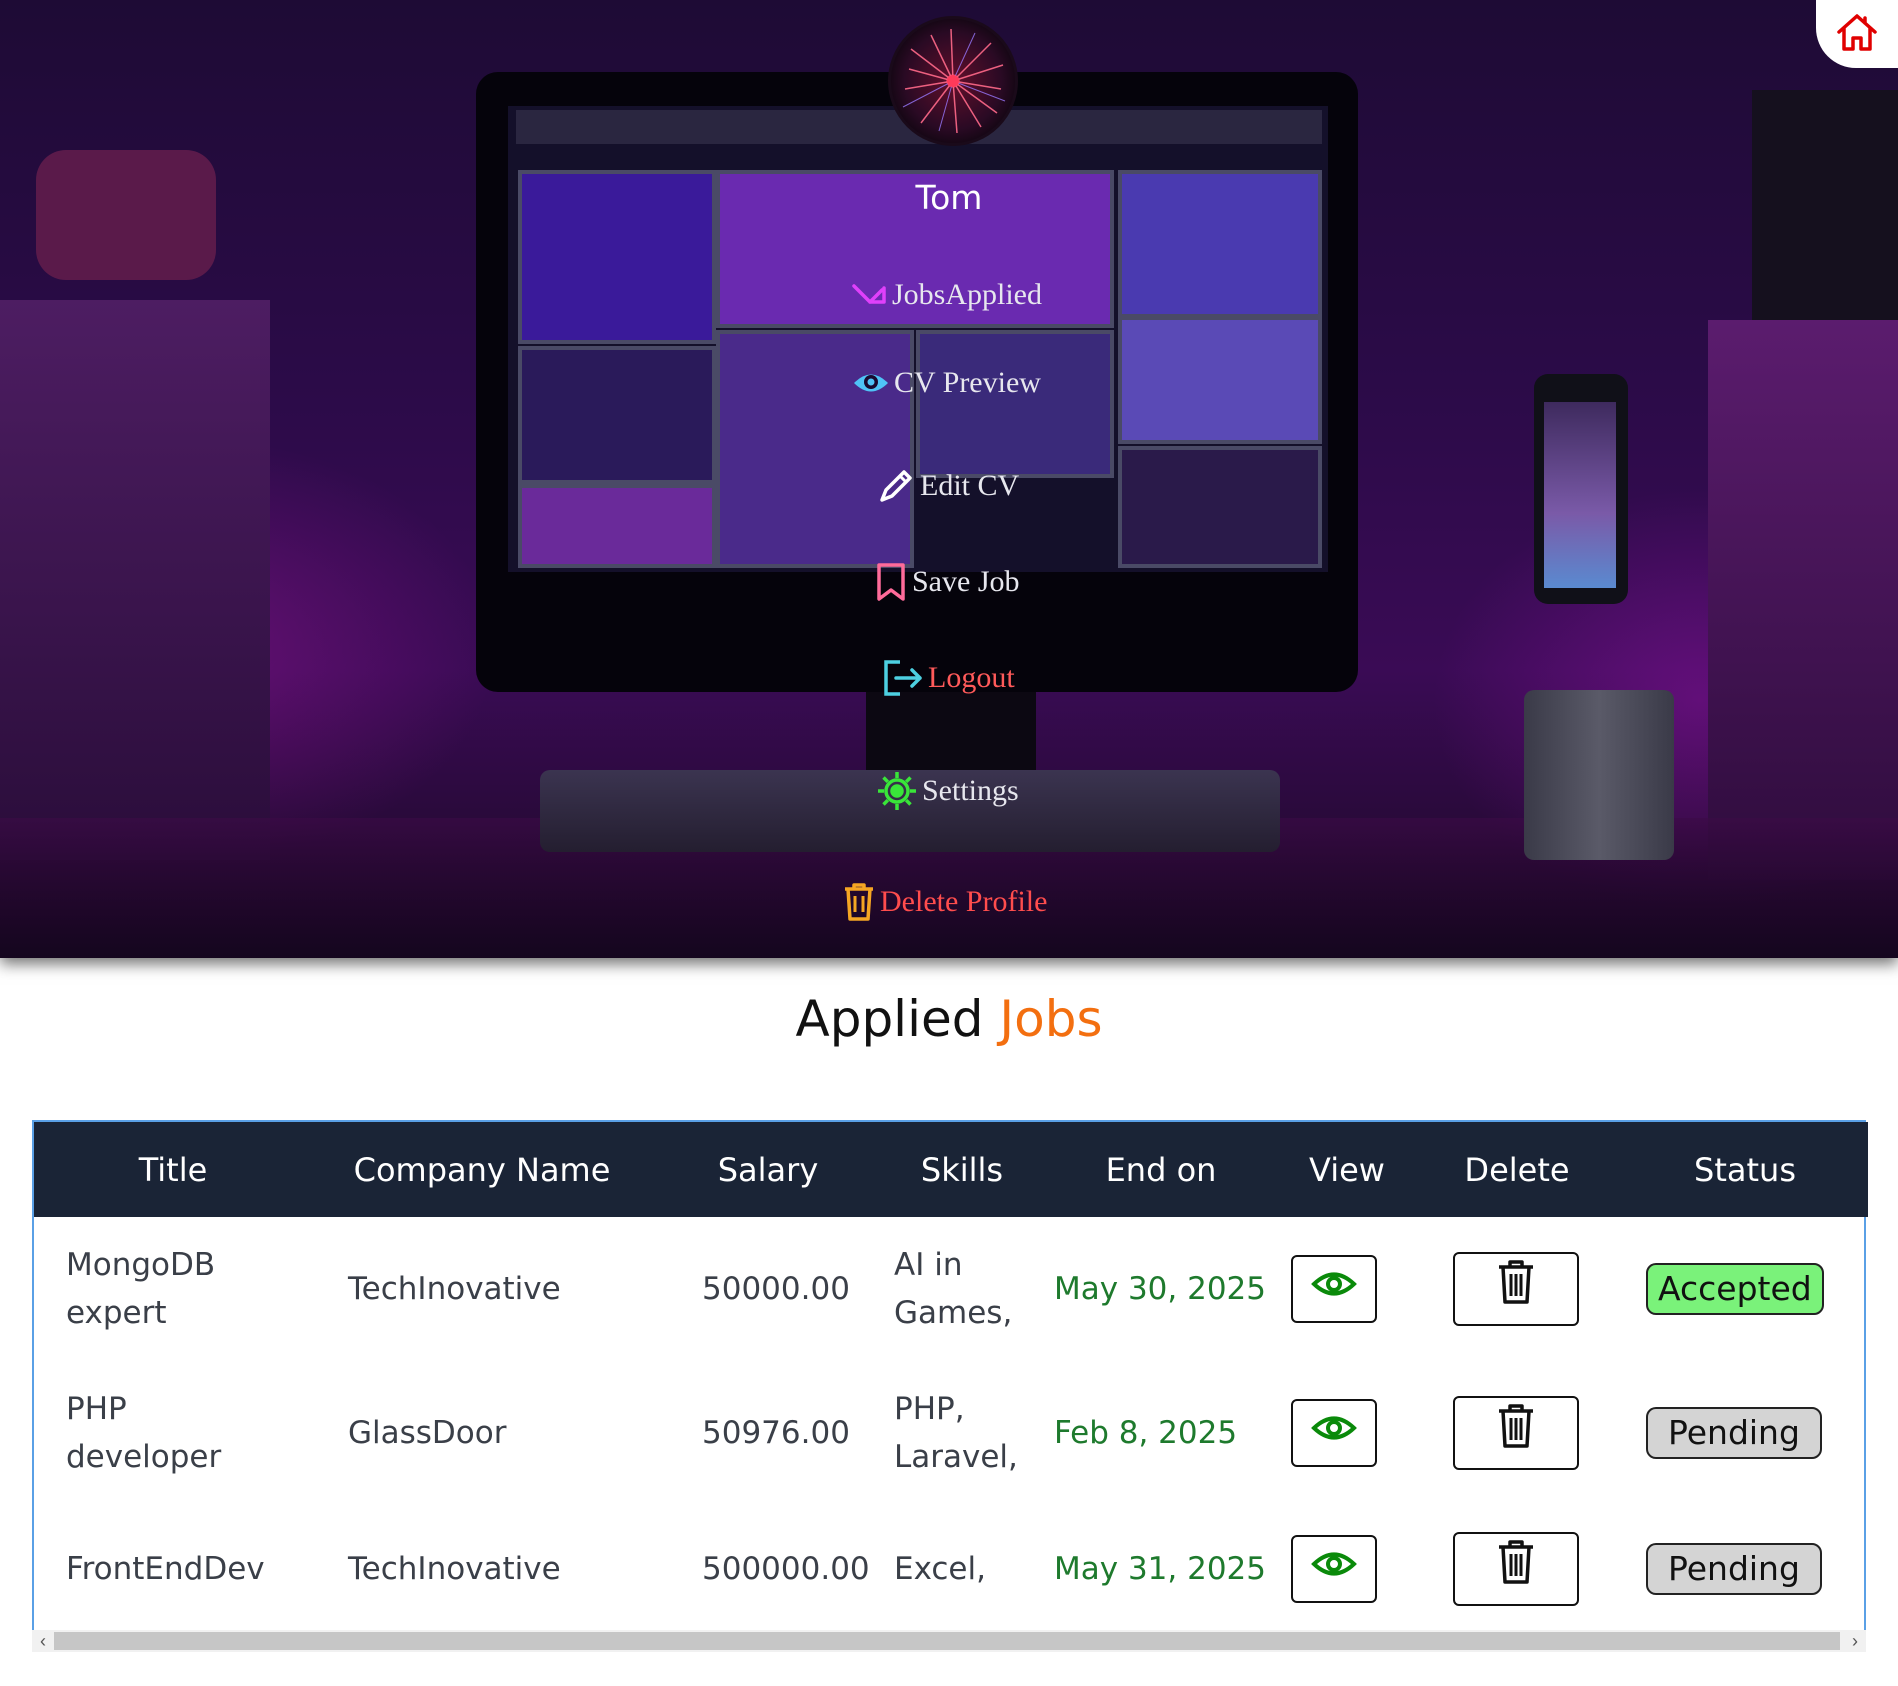 The image size is (1898, 1686). I want to click on page-title-main: Applied, so click(889, 1019).